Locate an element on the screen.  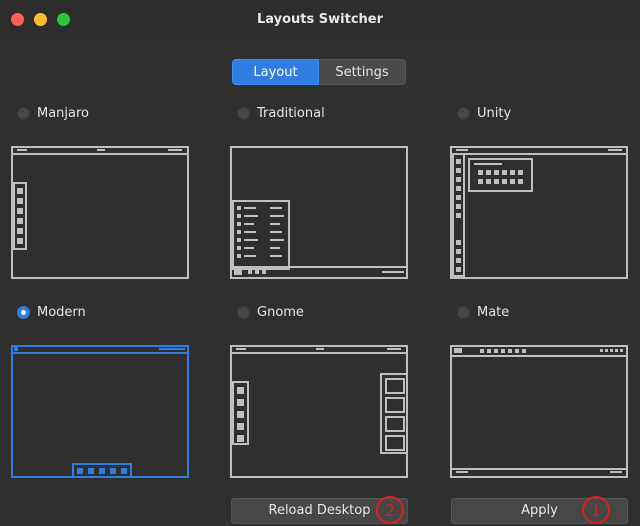
window-title: Layouts Switcher is located at coordinates (320, 19).